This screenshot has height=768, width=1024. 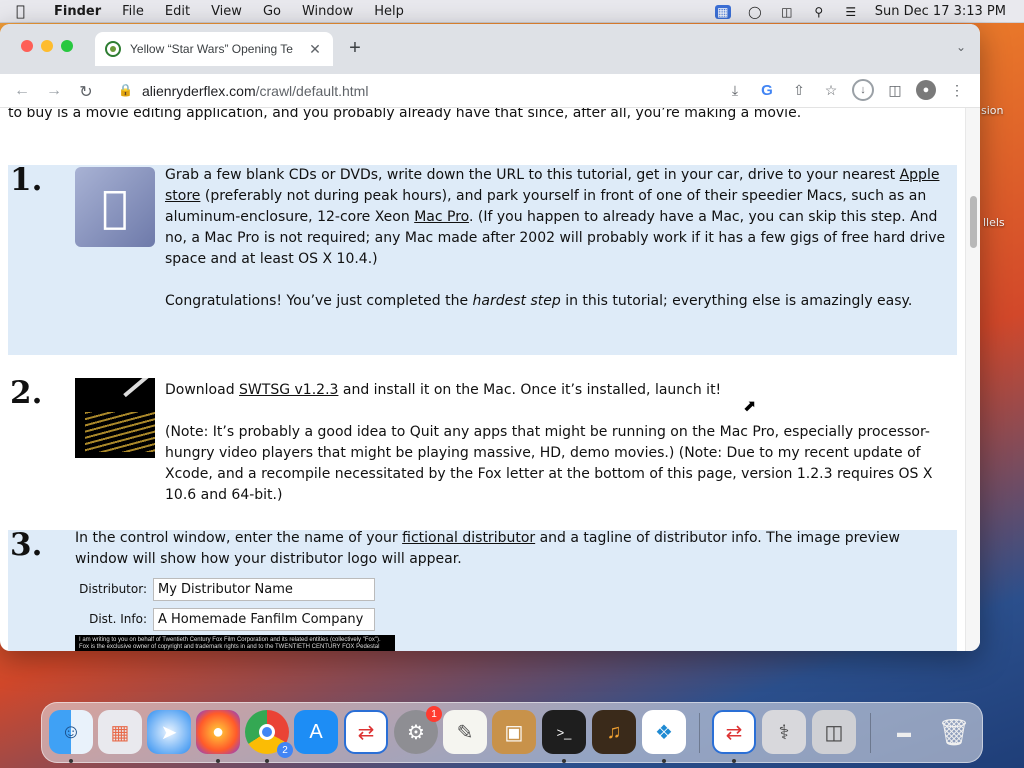 I want to click on disk-utility-icon: ⚕, so click(x=784, y=732).